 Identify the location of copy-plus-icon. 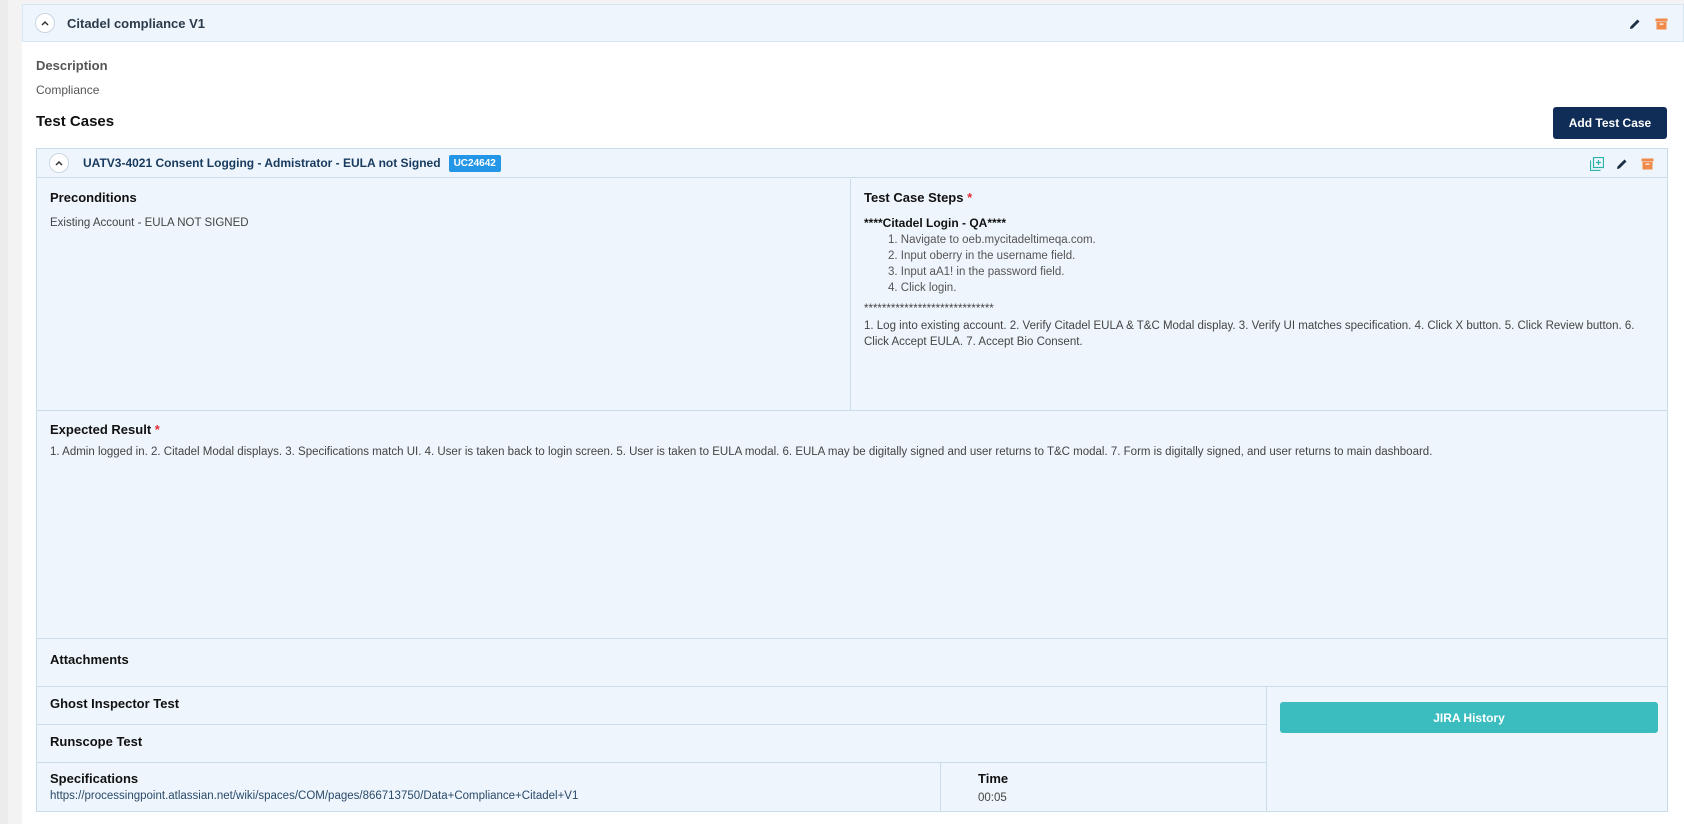
(1597, 164).